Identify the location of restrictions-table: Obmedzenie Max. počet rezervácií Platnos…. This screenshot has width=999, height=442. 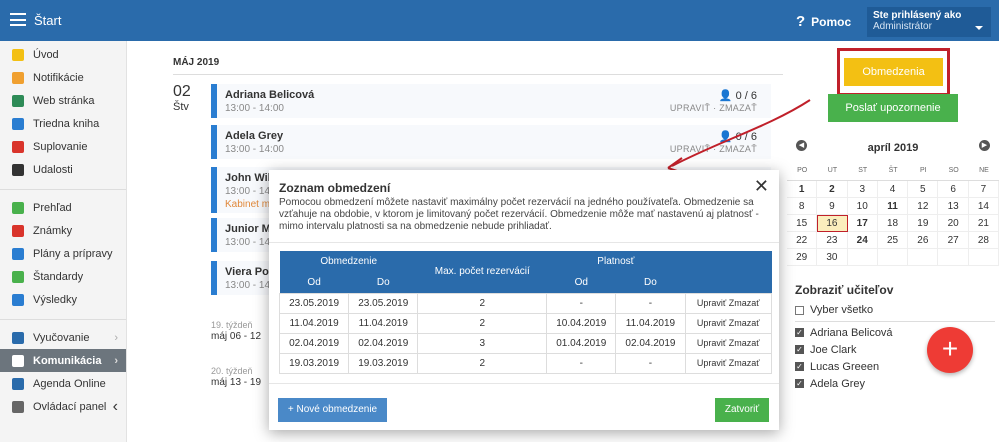
(525, 312).